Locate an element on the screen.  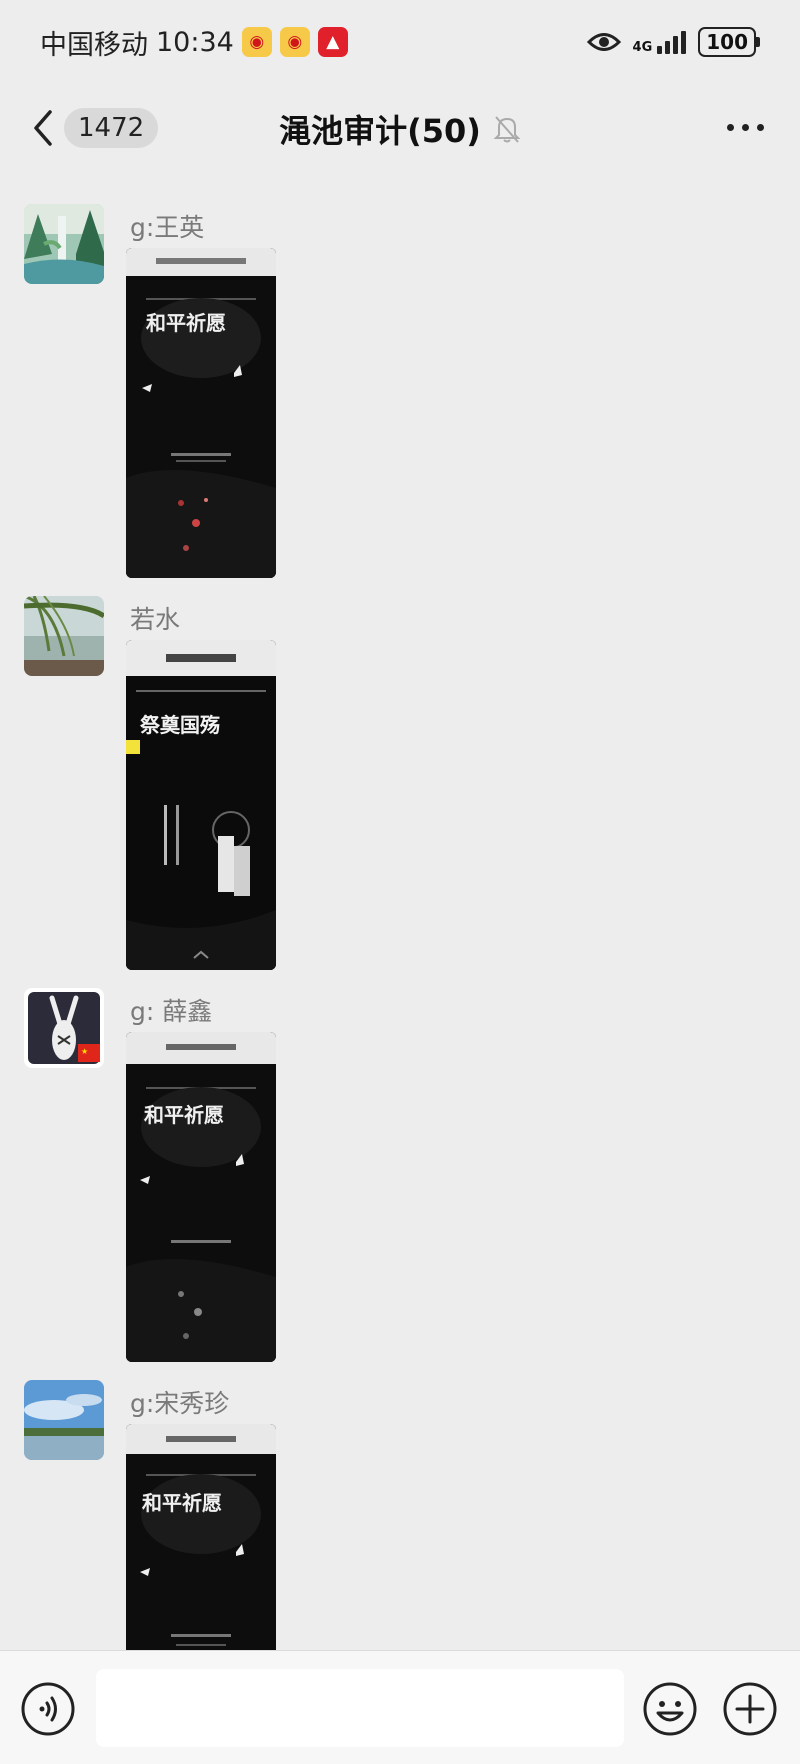
voice-icon is located at coordinates (48, 1709).